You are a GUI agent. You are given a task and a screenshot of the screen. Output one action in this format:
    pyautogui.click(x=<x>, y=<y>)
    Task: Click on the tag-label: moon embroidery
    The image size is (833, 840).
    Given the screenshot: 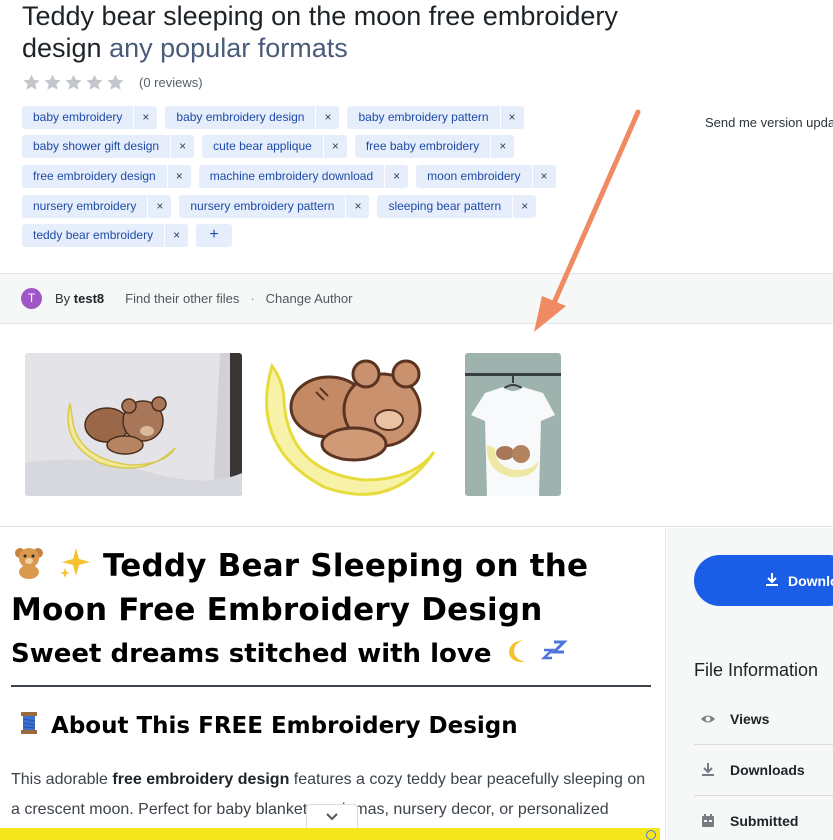 What is the action you would take?
    pyautogui.click(x=473, y=176)
    